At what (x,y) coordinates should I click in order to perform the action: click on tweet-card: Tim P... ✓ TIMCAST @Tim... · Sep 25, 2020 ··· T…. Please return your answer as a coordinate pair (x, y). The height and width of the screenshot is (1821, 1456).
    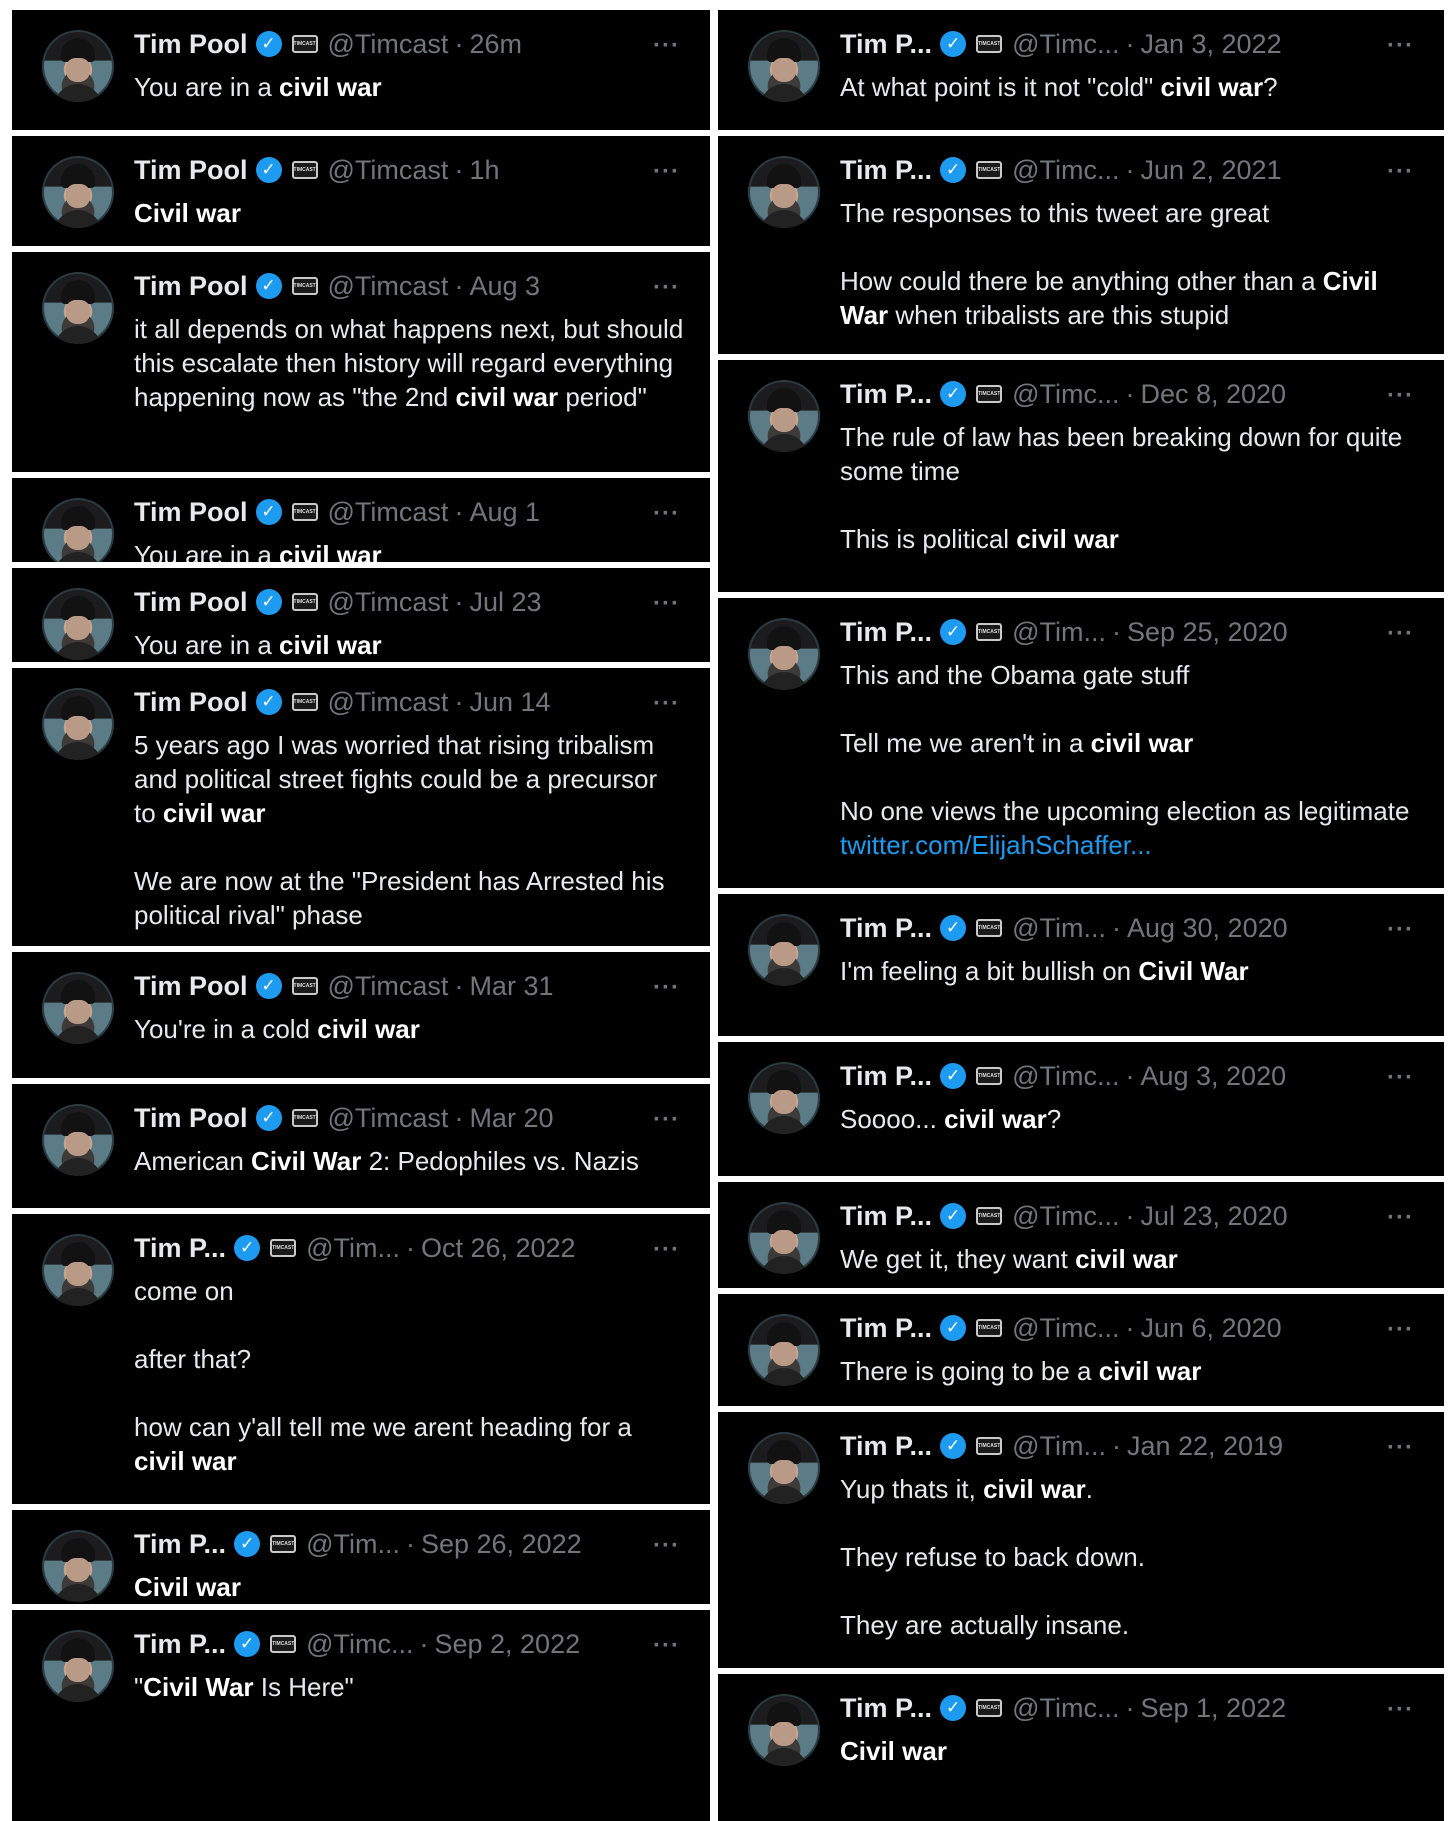
    Looking at the image, I should click on (1081, 743).